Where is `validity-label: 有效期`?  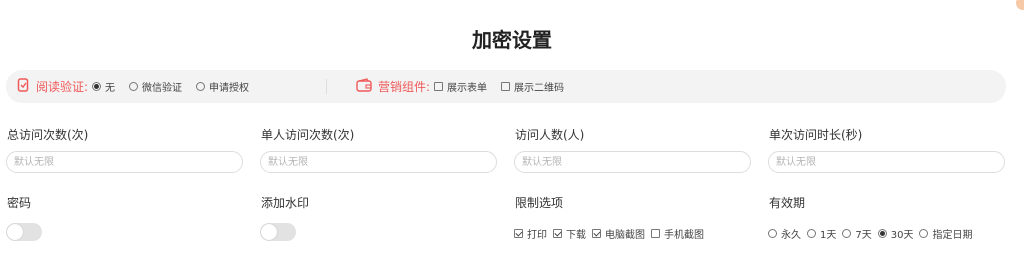 validity-label: 有效期 is located at coordinates (787, 203).